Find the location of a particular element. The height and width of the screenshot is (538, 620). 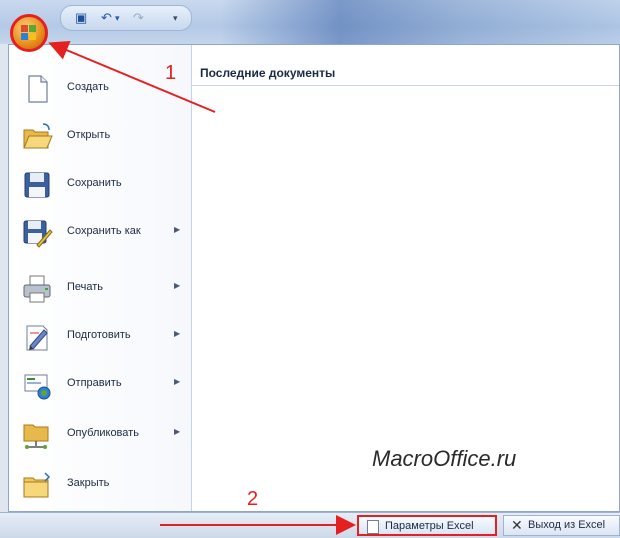

redo-icon: ↷ is located at coordinates (138, 18).